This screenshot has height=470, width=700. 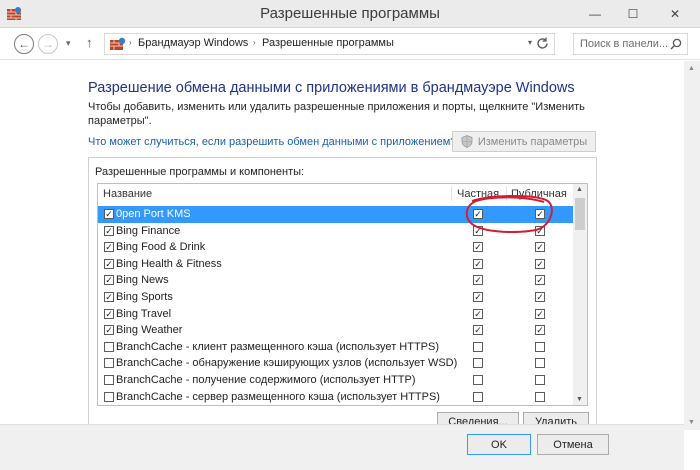 I want to click on table-row: ✓ Bing Food & Drink ✓ ✓, so click(x=335, y=247).